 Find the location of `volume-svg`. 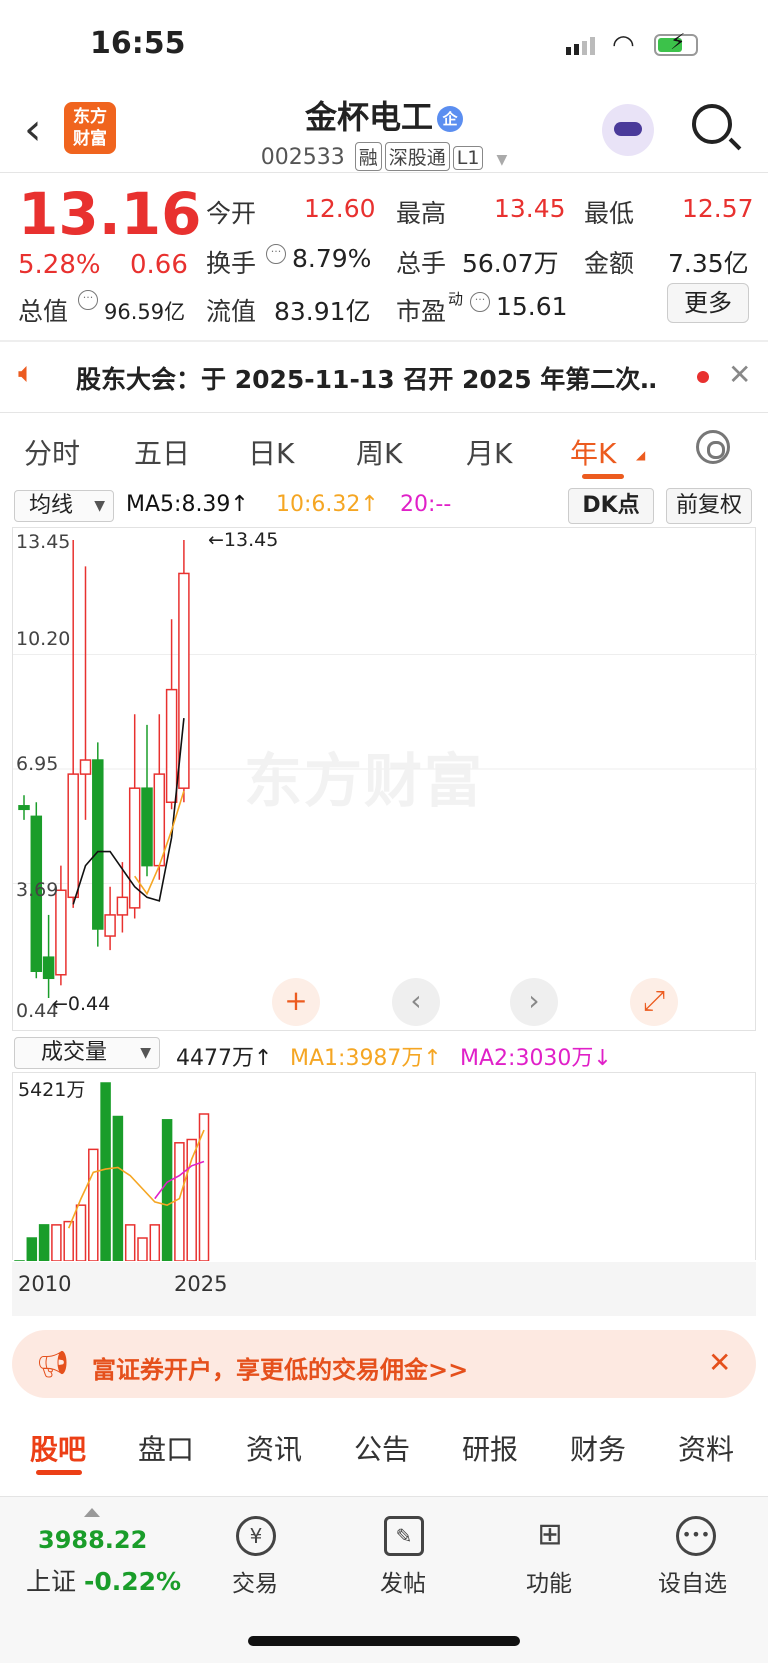

volume-svg is located at coordinates (112, 1172).